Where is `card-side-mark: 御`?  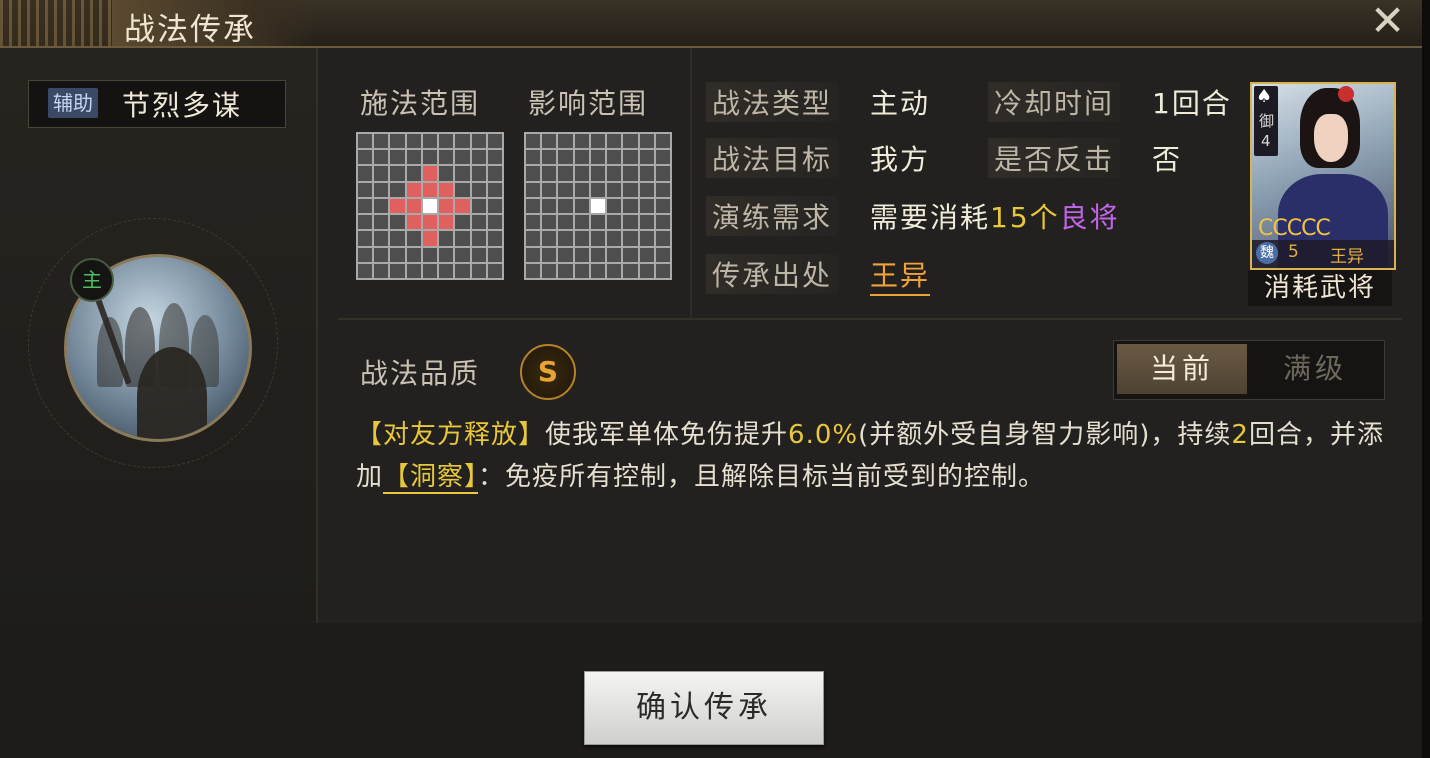 card-side-mark: 御 is located at coordinates (1267, 121).